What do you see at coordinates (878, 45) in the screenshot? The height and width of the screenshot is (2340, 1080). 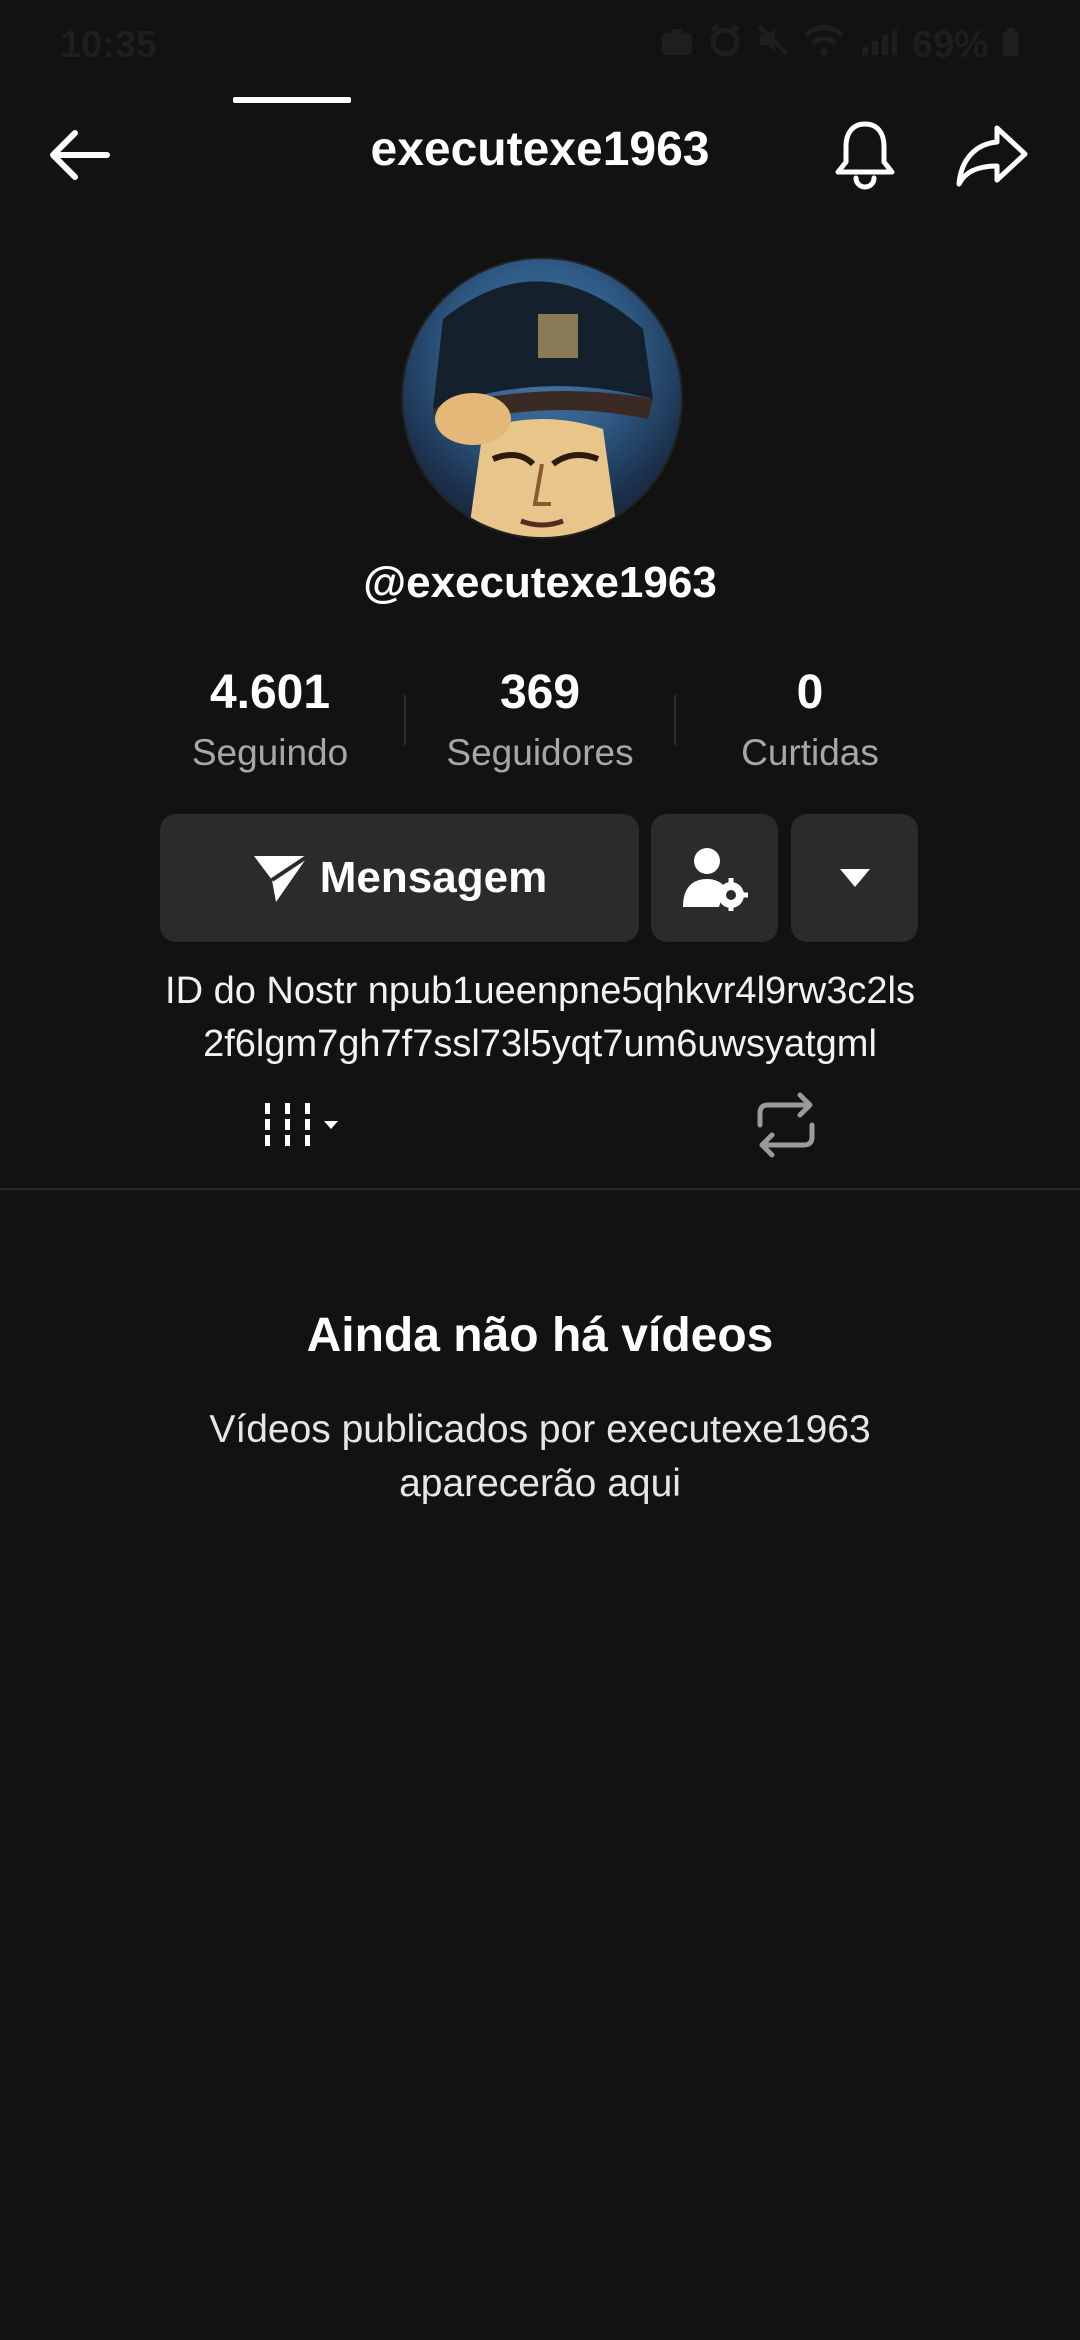 I see `signal-icon` at bounding box center [878, 45].